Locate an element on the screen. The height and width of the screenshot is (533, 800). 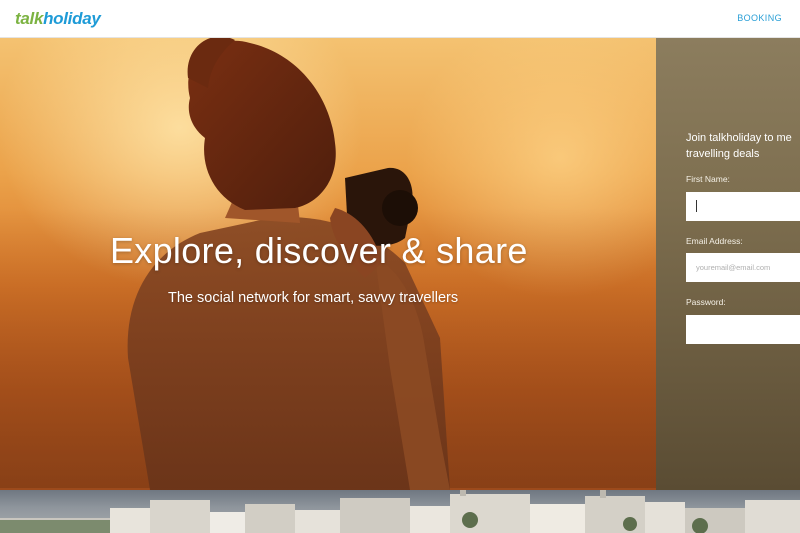
top-navigation-bar: talkholiday BOOKING is located at coordinates (400, 19).